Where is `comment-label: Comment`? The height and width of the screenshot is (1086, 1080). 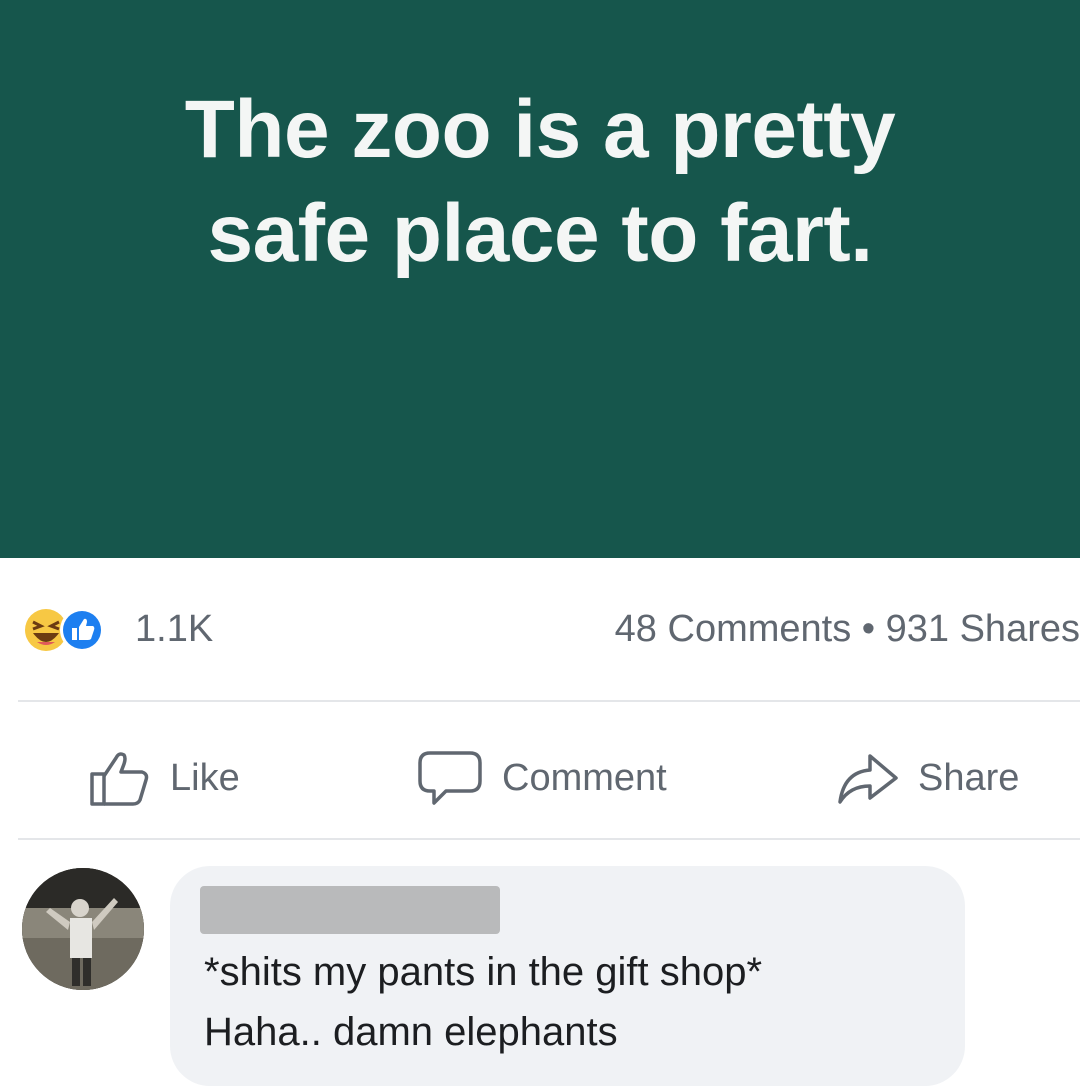
comment-label: Comment is located at coordinates (584, 777).